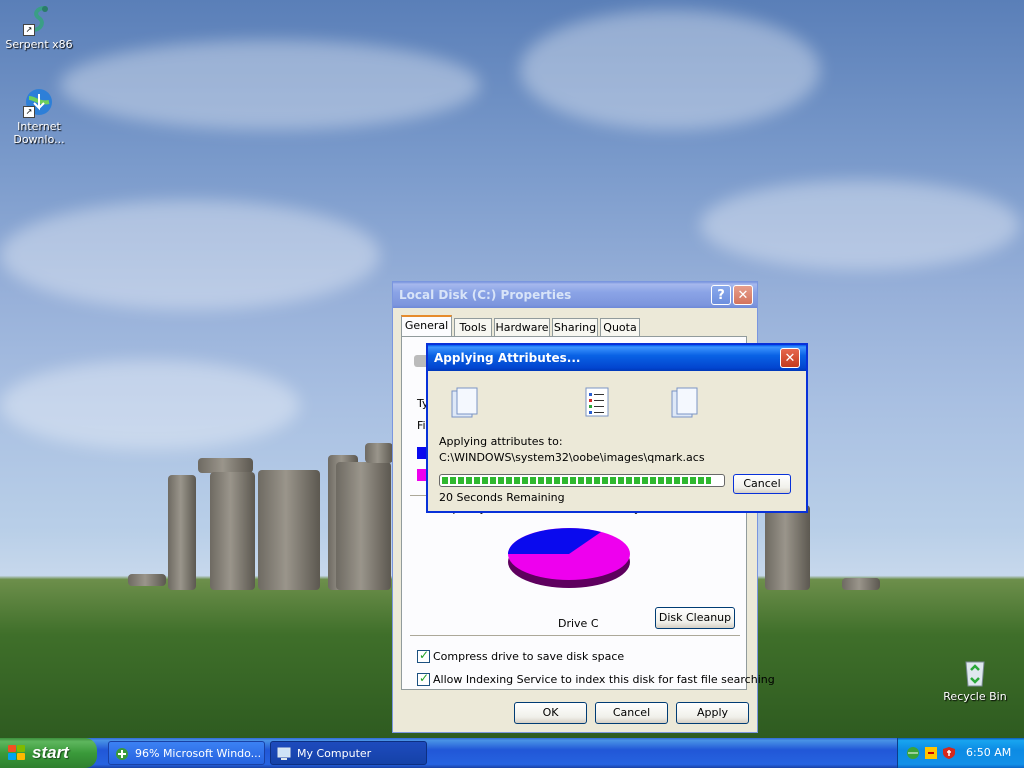 This screenshot has width=1024, height=768. Describe the element at coordinates (931, 753) in the screenshot. I see `update-icon` at that location.